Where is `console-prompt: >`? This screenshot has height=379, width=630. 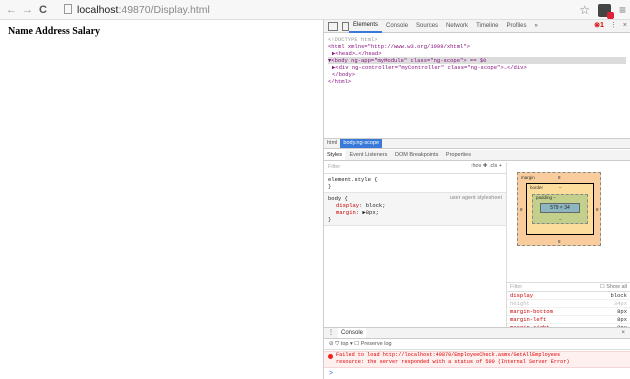 console-prompt: > is located at coordinates (331, 373).